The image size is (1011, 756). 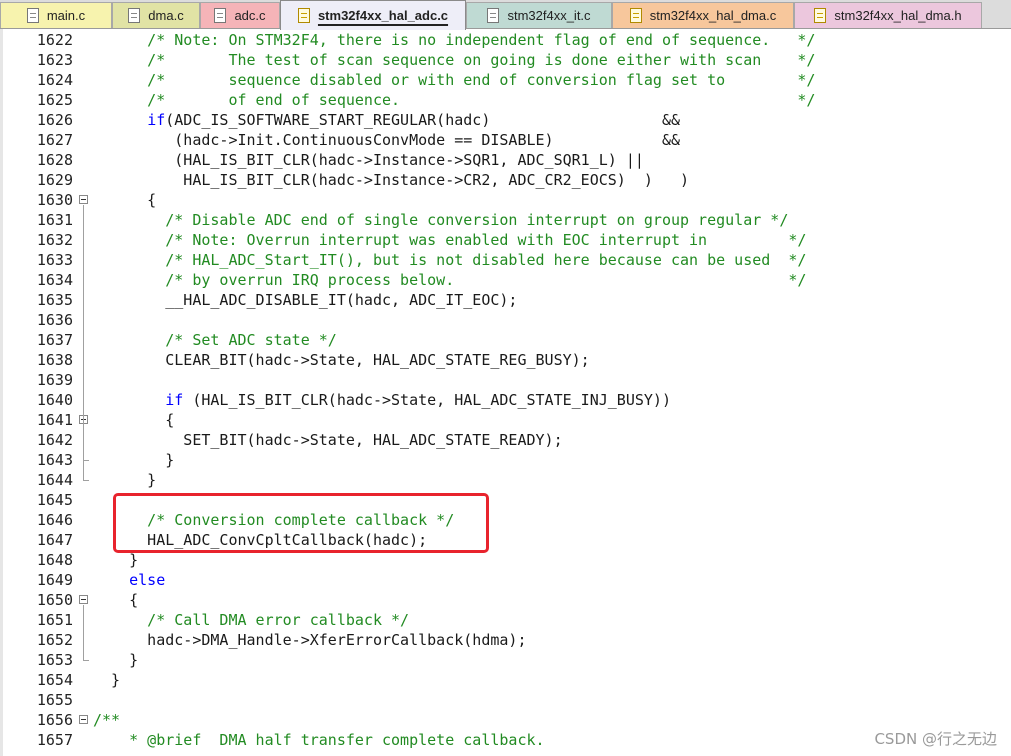 What do you see at coordinates (505, 660) in the screenshot?
I see `code-line: 1653 }` at bounding box center [505, 660].